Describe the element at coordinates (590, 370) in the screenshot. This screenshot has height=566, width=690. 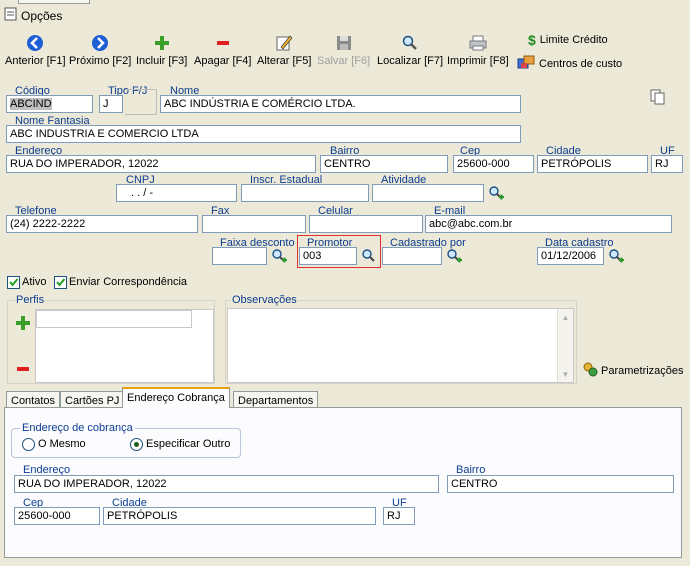
I see `gears-icon` at that location.